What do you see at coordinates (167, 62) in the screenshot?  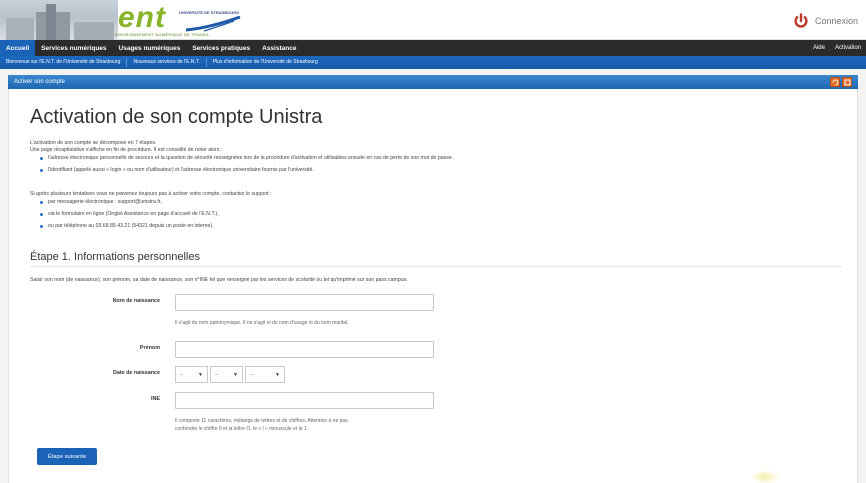 I see `subnav-nouveaux-services: Nouveaux services de l'E.N.T.` at bounding box center [167, 62].